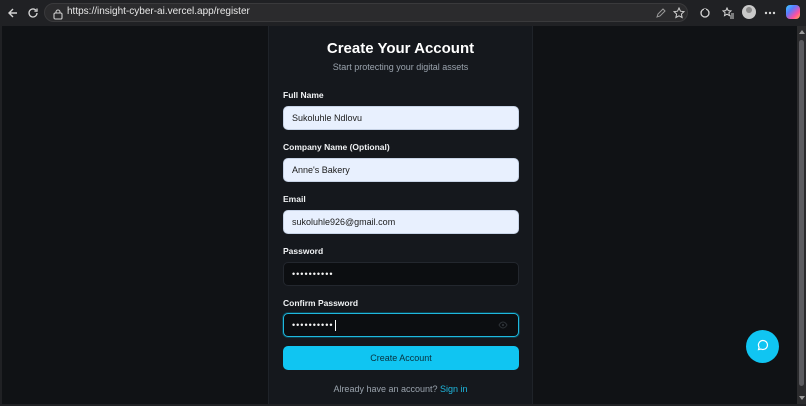 The image size is (806, 406). Describe the element at coordinates (400, 67) in the screenshot. I see `page-subtitle: Start protecting your digital assets` at that location.